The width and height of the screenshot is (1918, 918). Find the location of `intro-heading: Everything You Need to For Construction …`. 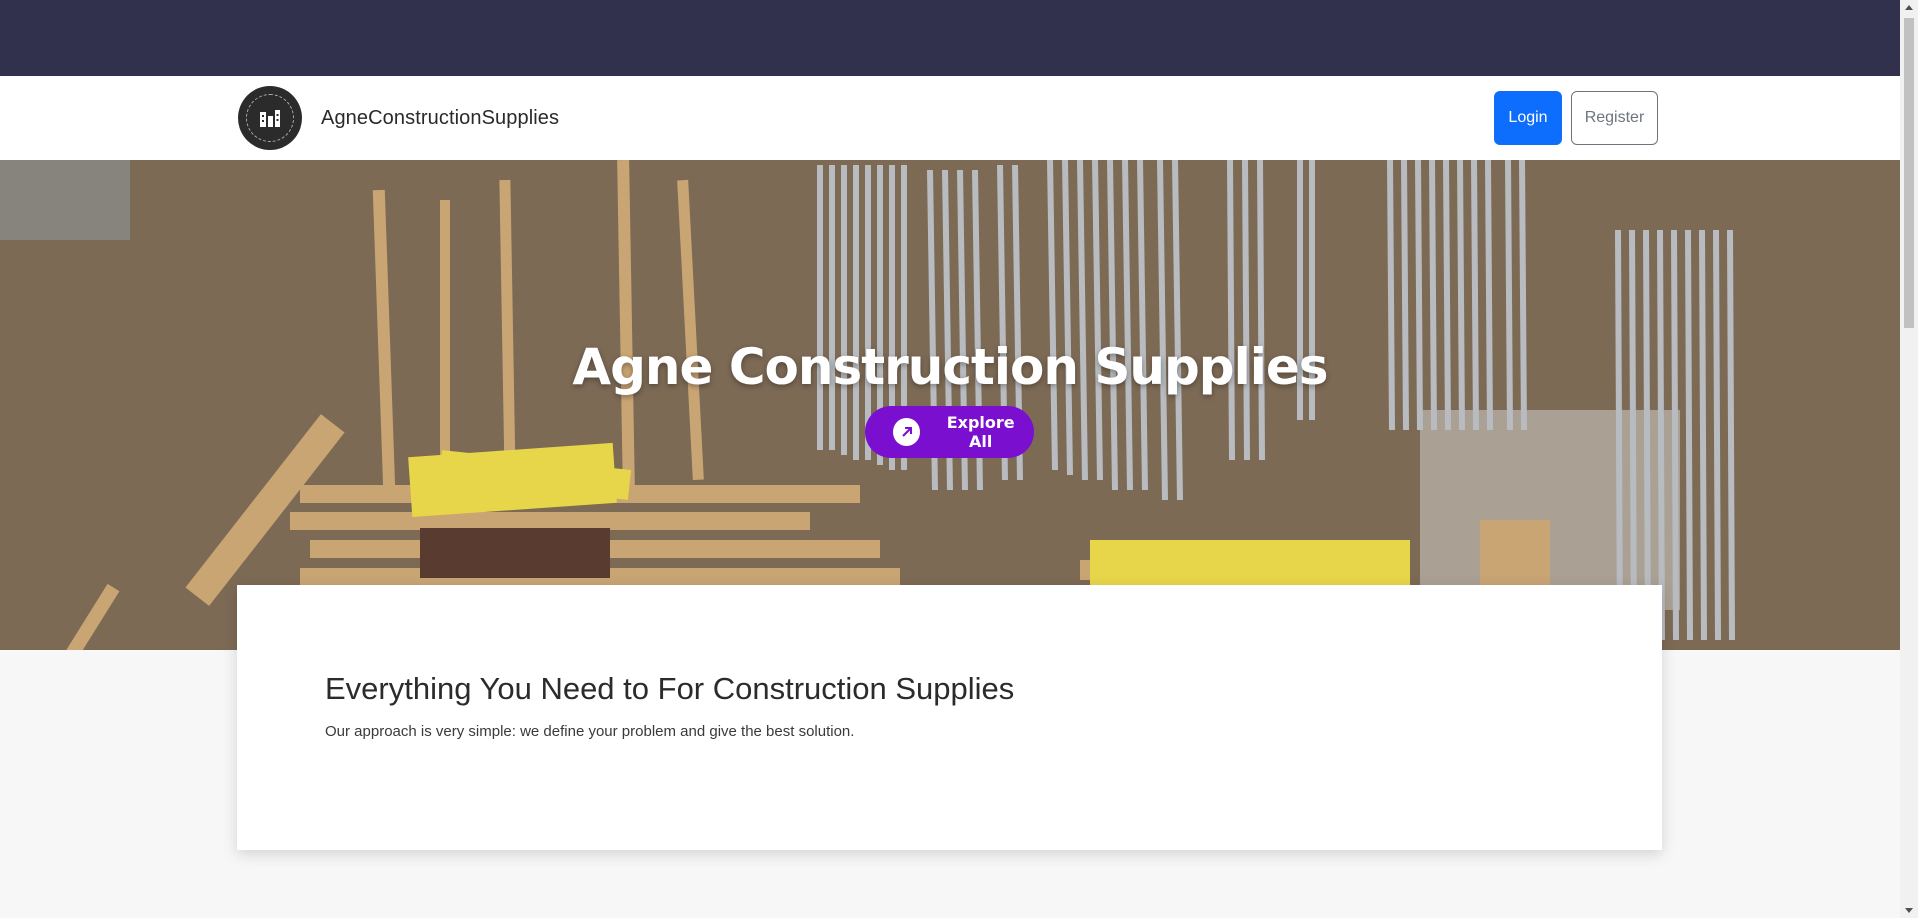

intro-heading: Everything You Need to For Construction … is located at coordinates (670, 688).